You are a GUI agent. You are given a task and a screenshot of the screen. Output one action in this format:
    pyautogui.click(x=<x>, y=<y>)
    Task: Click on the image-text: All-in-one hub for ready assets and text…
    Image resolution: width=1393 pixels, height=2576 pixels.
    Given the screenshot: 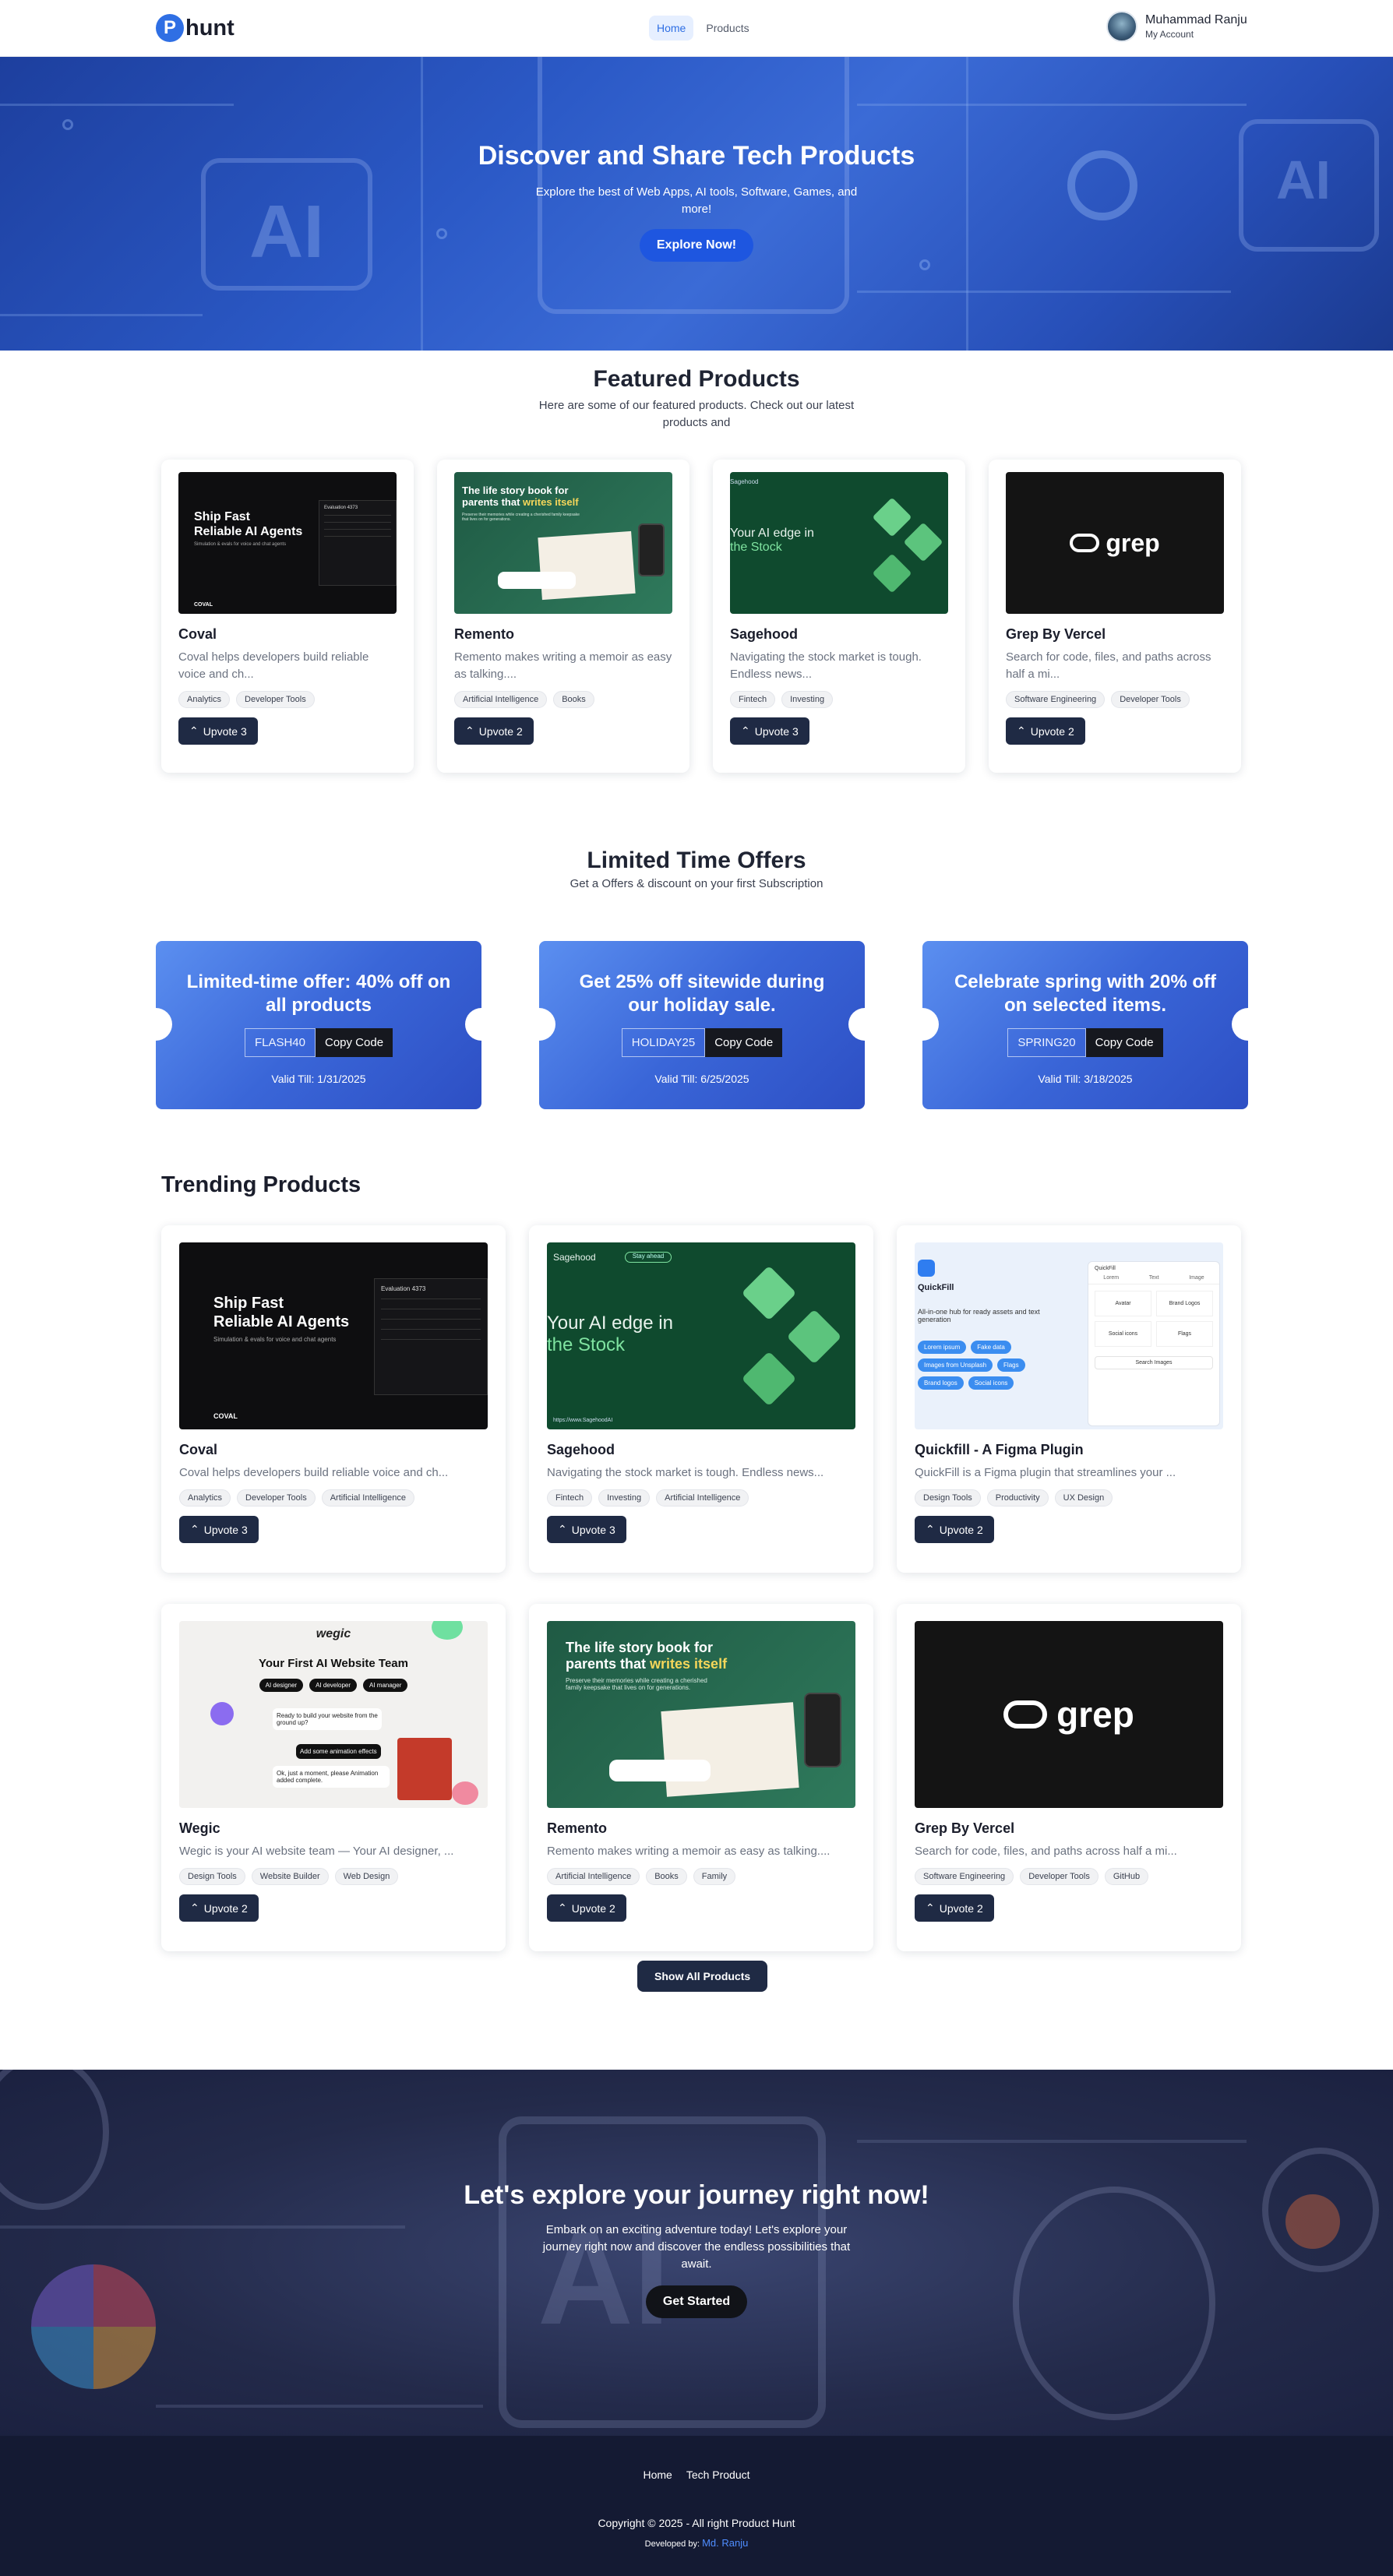 What is the action you would take?
    pyautogui.click(x=979, y=1316)
    